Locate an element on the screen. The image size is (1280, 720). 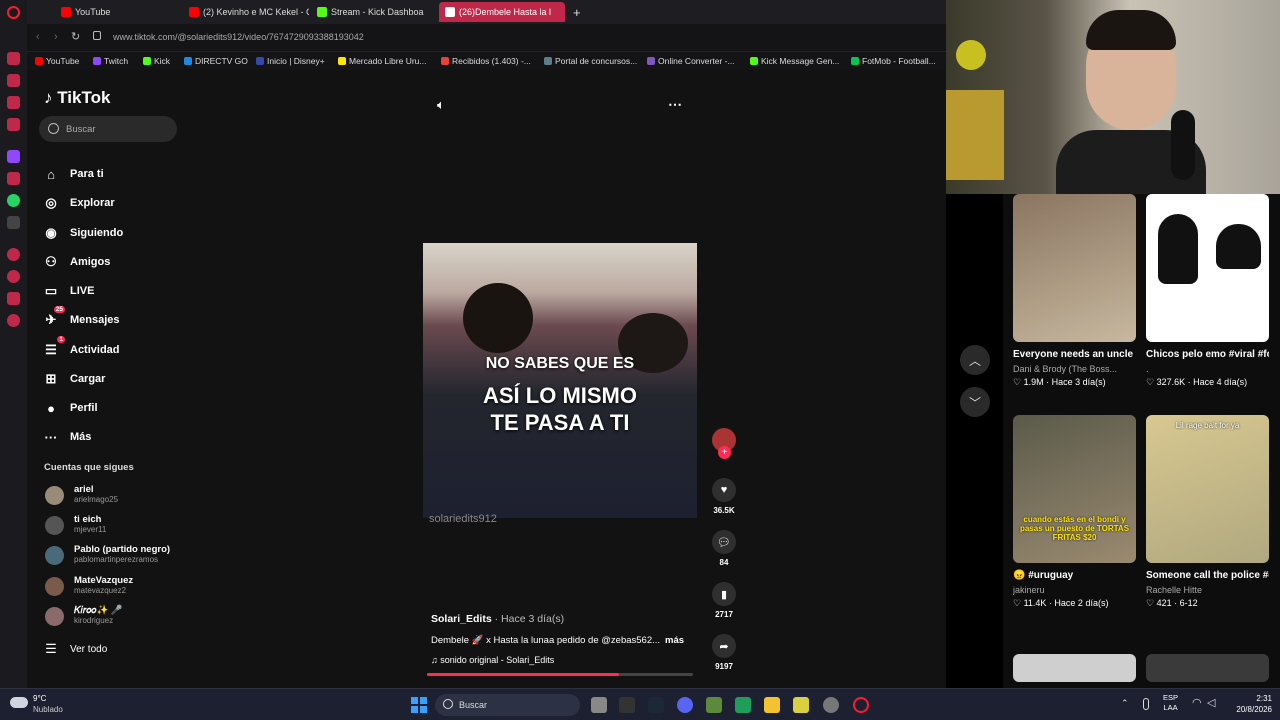
see-all-link: ☰ Ver todo is located at coordinates (75, 649).